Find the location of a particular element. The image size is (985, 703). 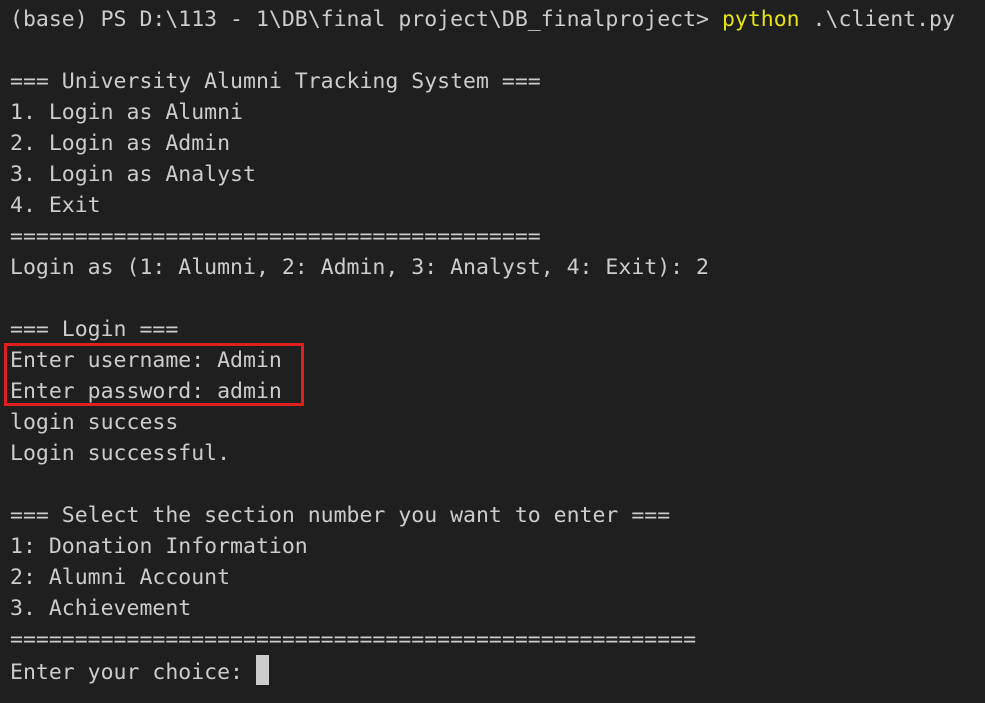

login-title: === Login === is located at coordinates (94, 329).